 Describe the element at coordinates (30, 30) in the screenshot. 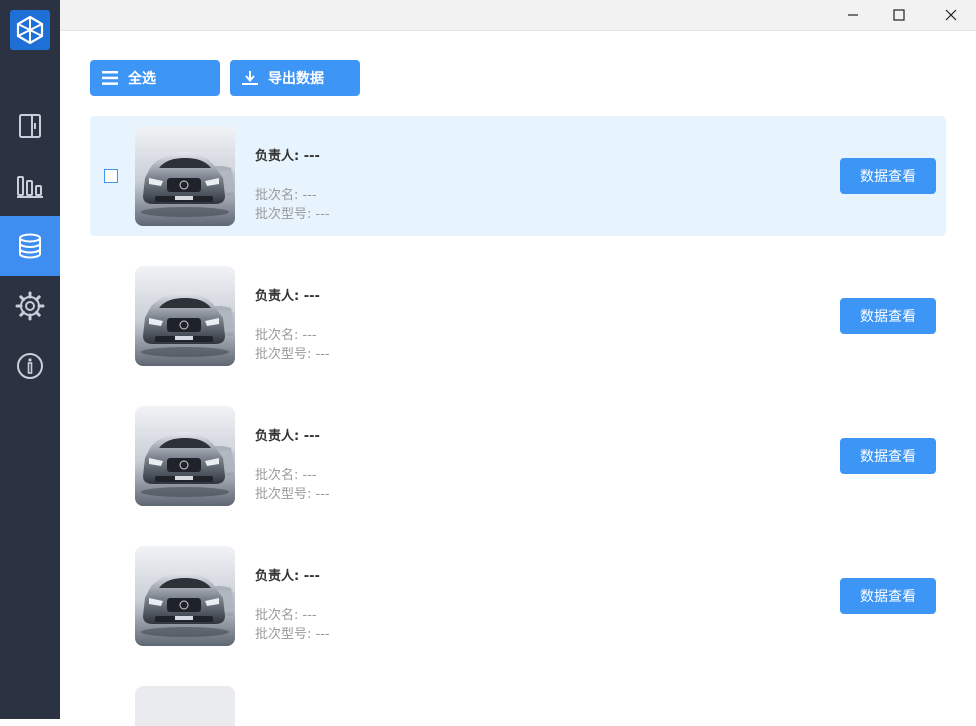

I see `app-logo-icon` at that location.